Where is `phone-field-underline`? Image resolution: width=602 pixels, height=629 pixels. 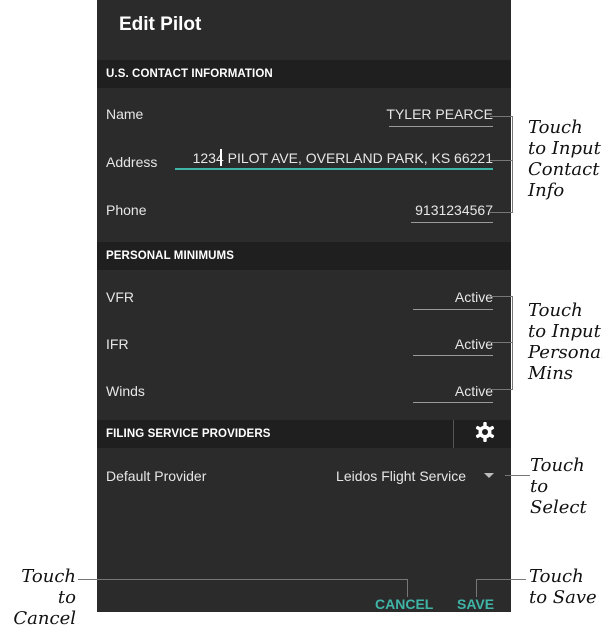 phone-field-underline is located at coordinates (452, 222).